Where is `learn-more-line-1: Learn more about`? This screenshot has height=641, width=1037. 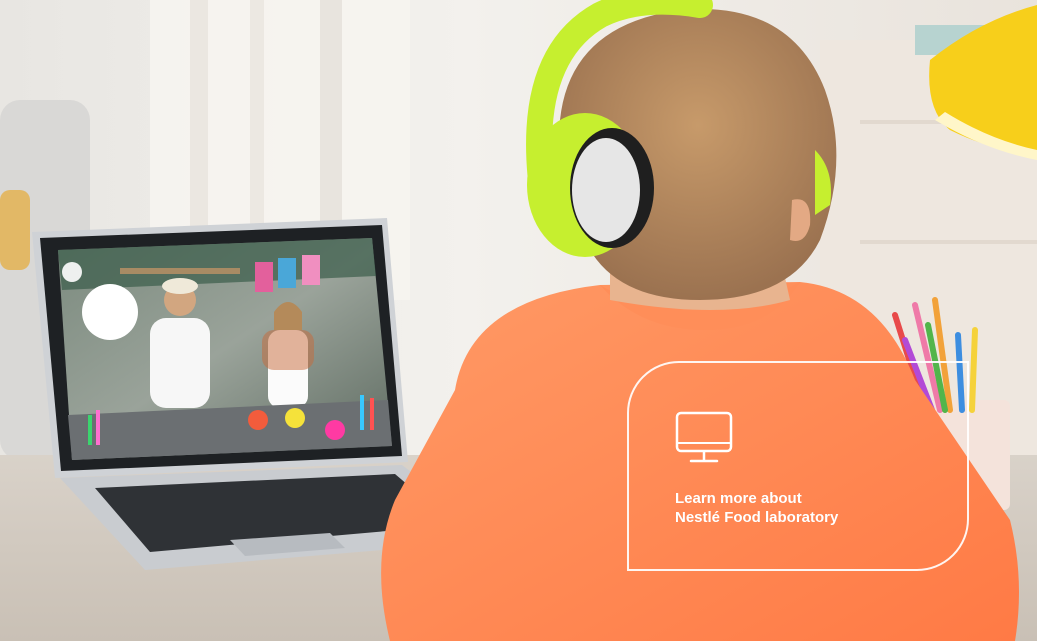 learn-more-line-1: Learn more about is located at coordinates (738, 498).